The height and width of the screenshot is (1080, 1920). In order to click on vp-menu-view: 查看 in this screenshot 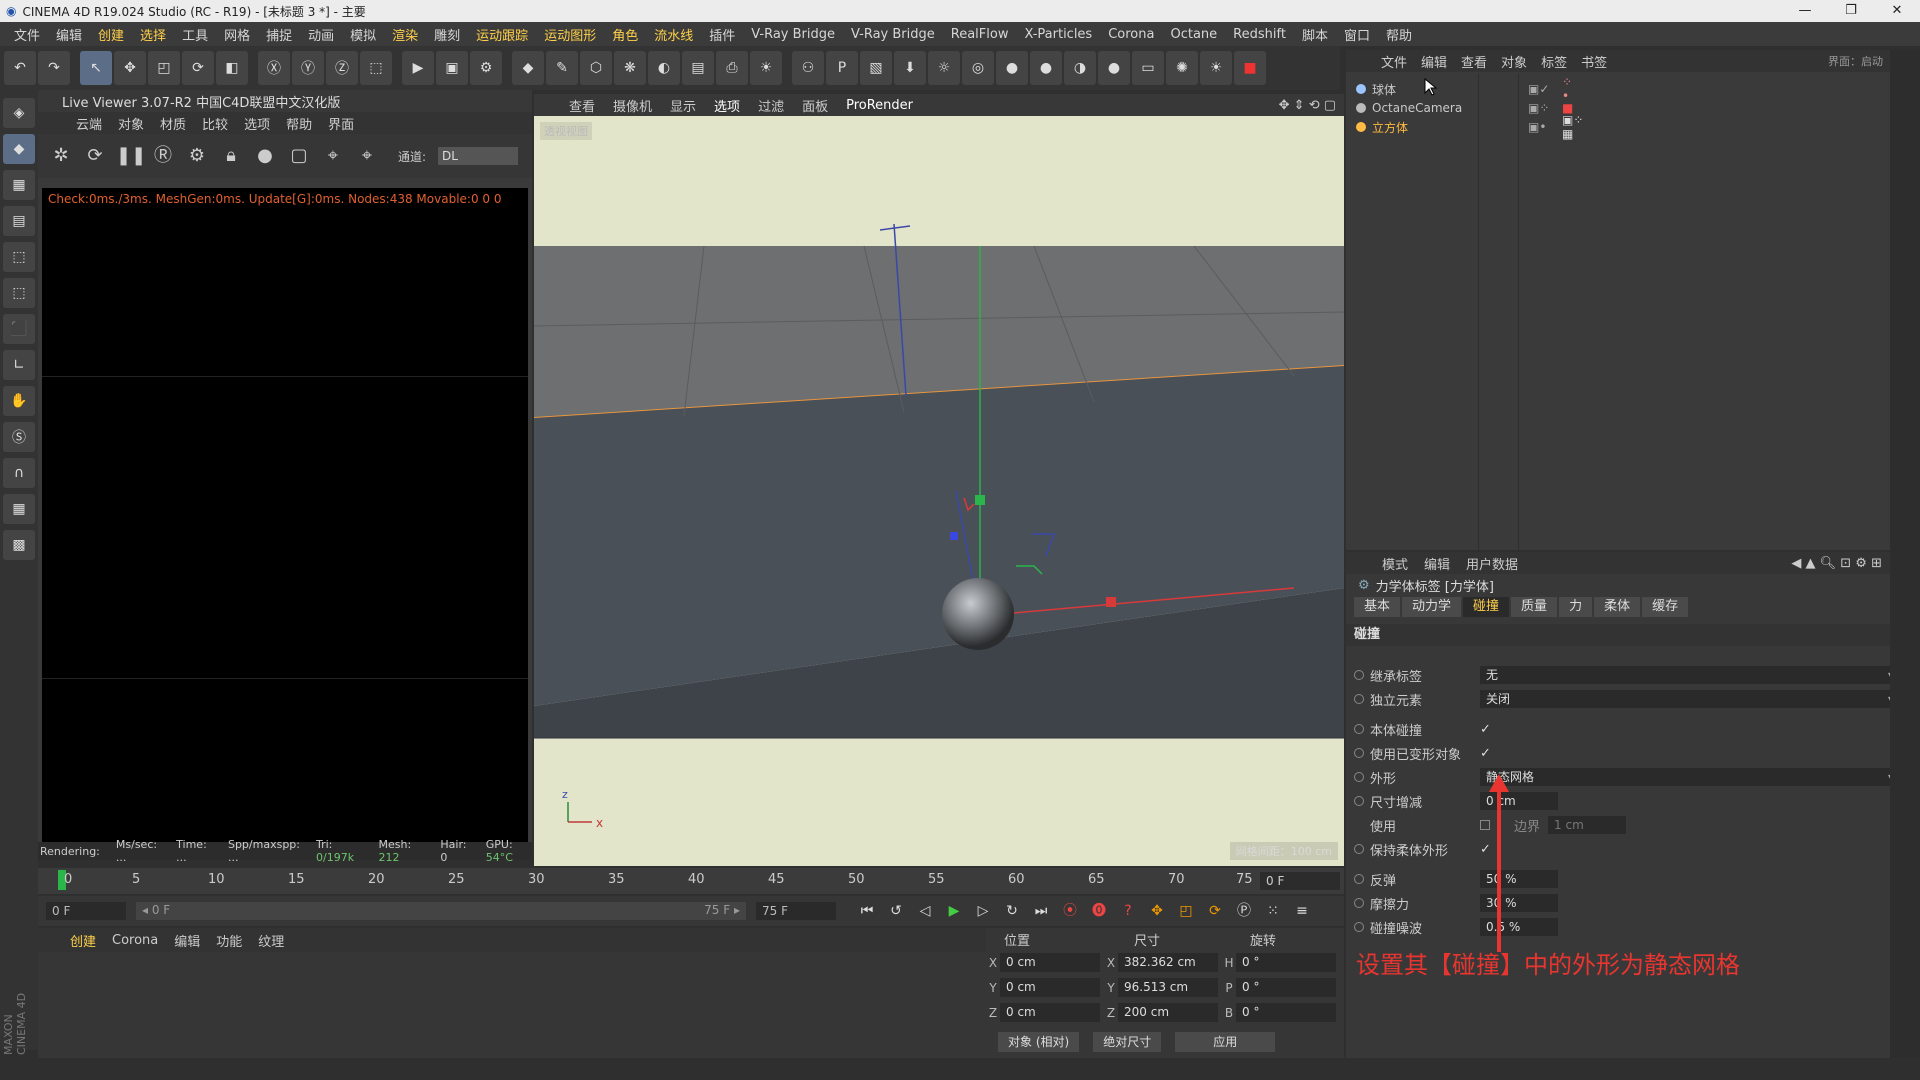, I will do `click(582, 105)`.